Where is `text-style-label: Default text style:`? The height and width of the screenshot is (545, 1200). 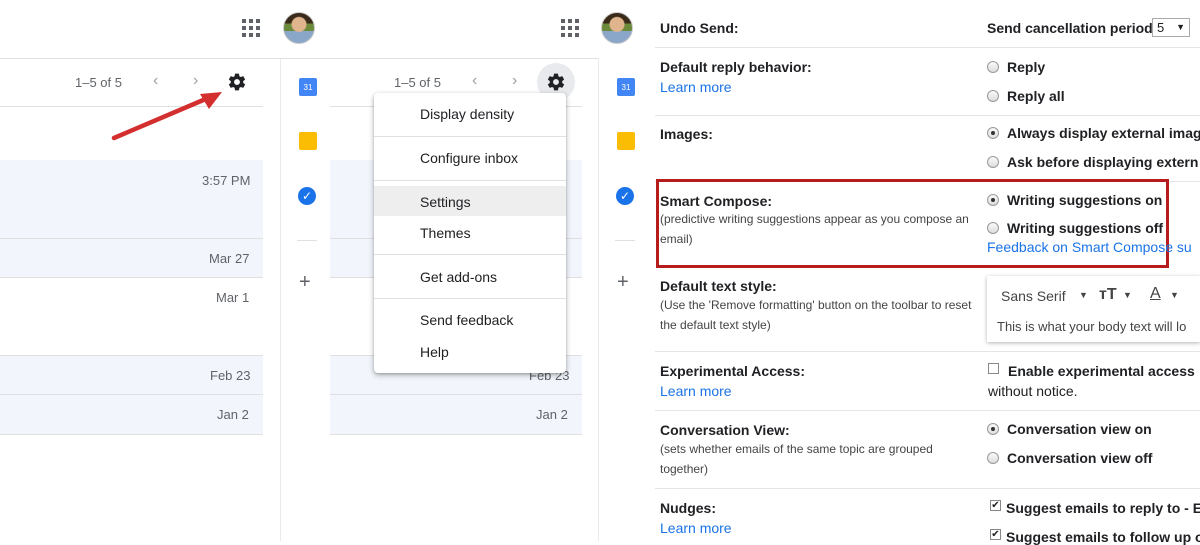 text-style-label: Default text style: is located at coordinates (718, 286).